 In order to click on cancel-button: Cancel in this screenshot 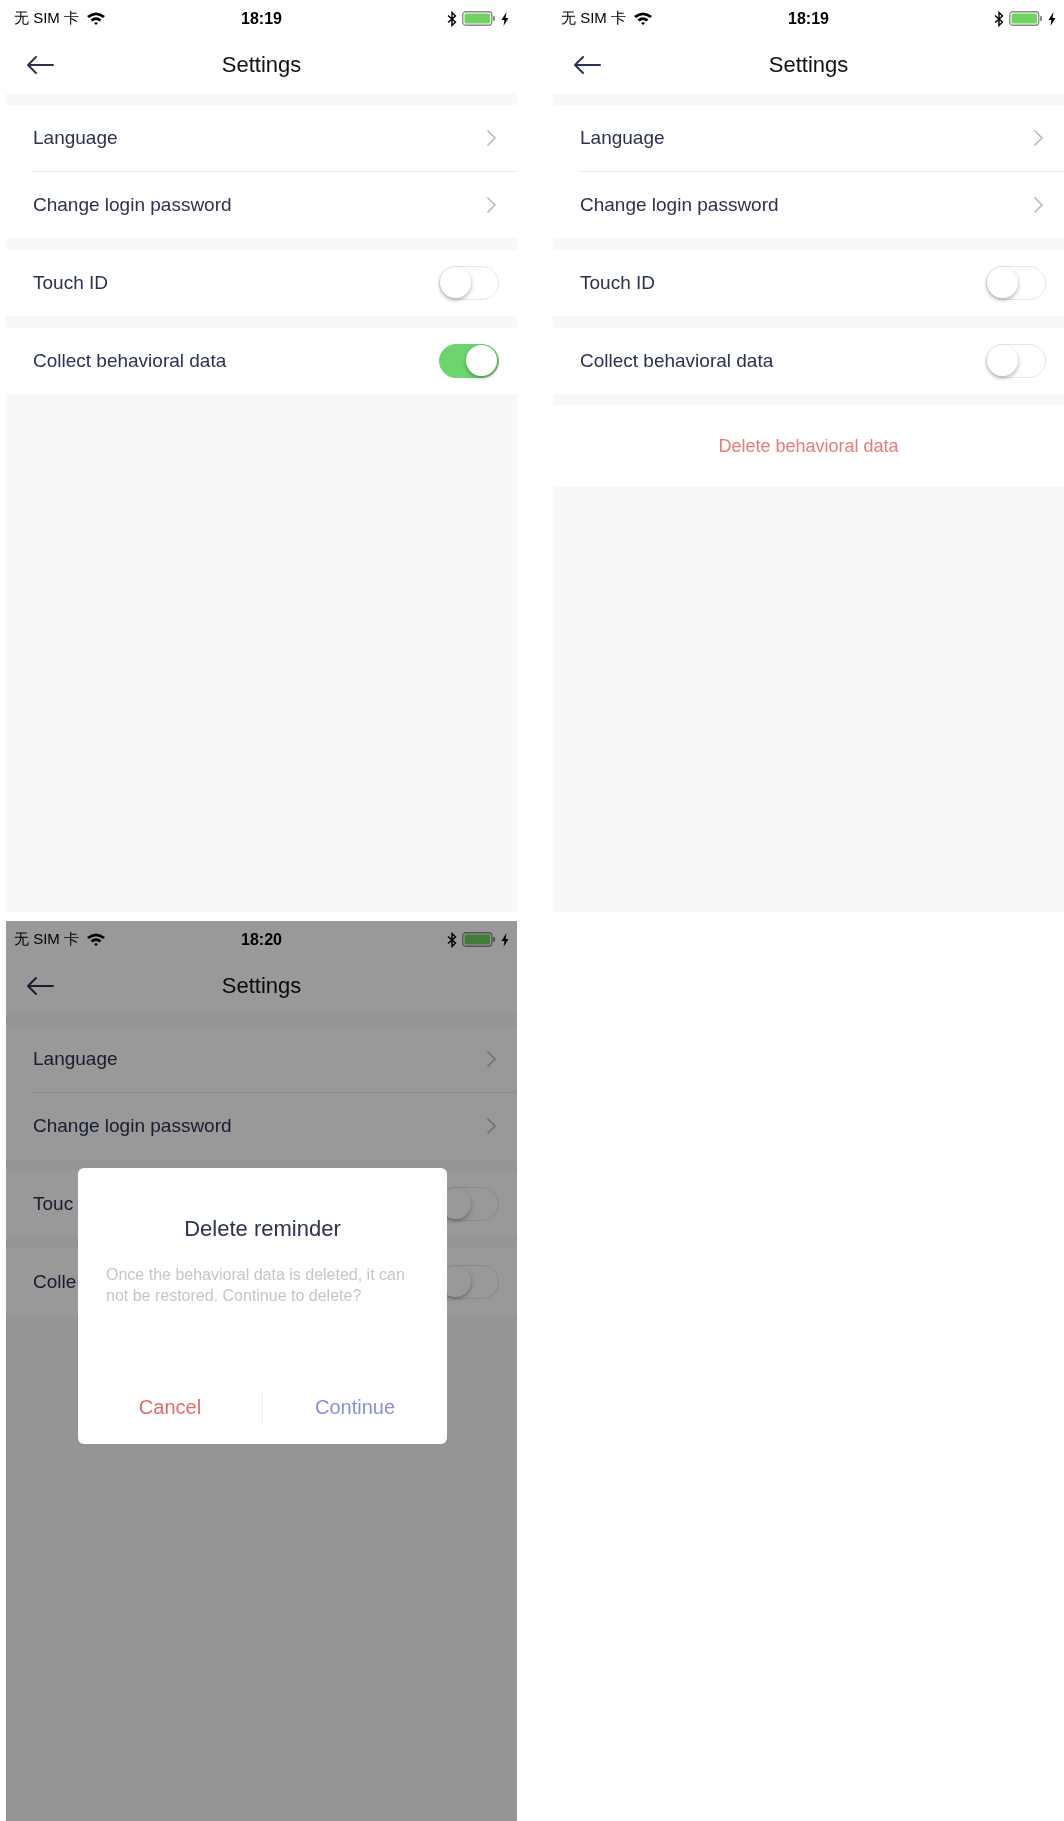, I will do `click(170, 1407)`.